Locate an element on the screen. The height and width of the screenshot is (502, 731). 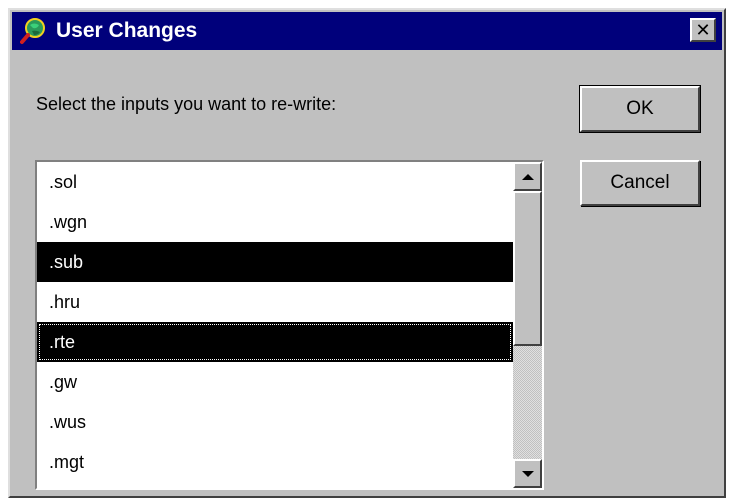
close-button: ✕ is located at coordinates (703, 30).